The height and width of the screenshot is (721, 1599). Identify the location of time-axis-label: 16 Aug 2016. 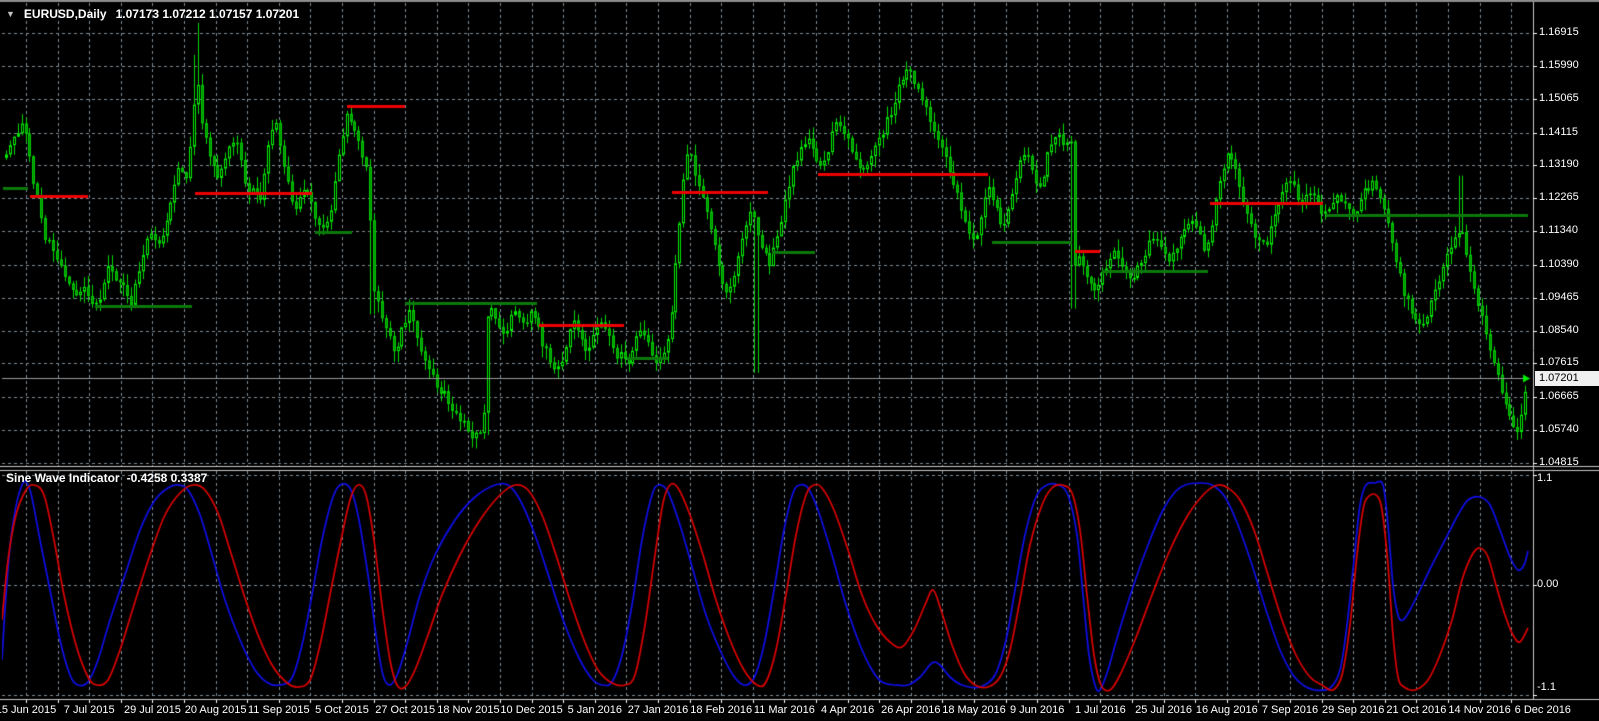
(1226, 710).